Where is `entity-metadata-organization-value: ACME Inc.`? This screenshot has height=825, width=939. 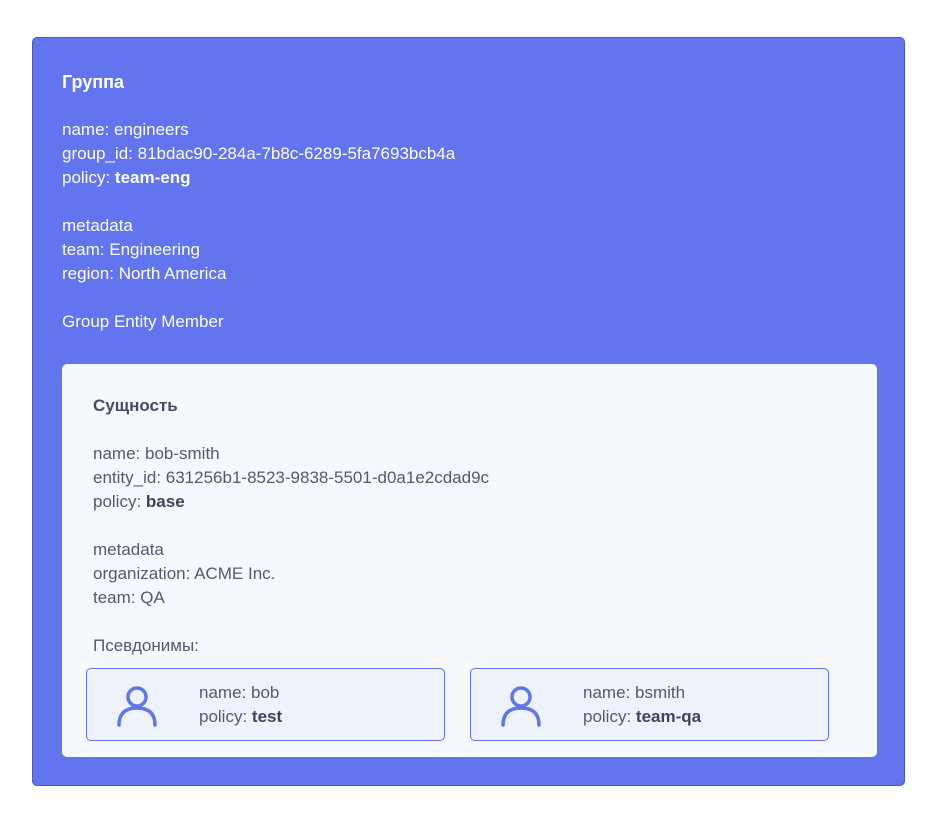
entity-metadata-organization-value: ACME Inc. is located at coordinates (235, 573).